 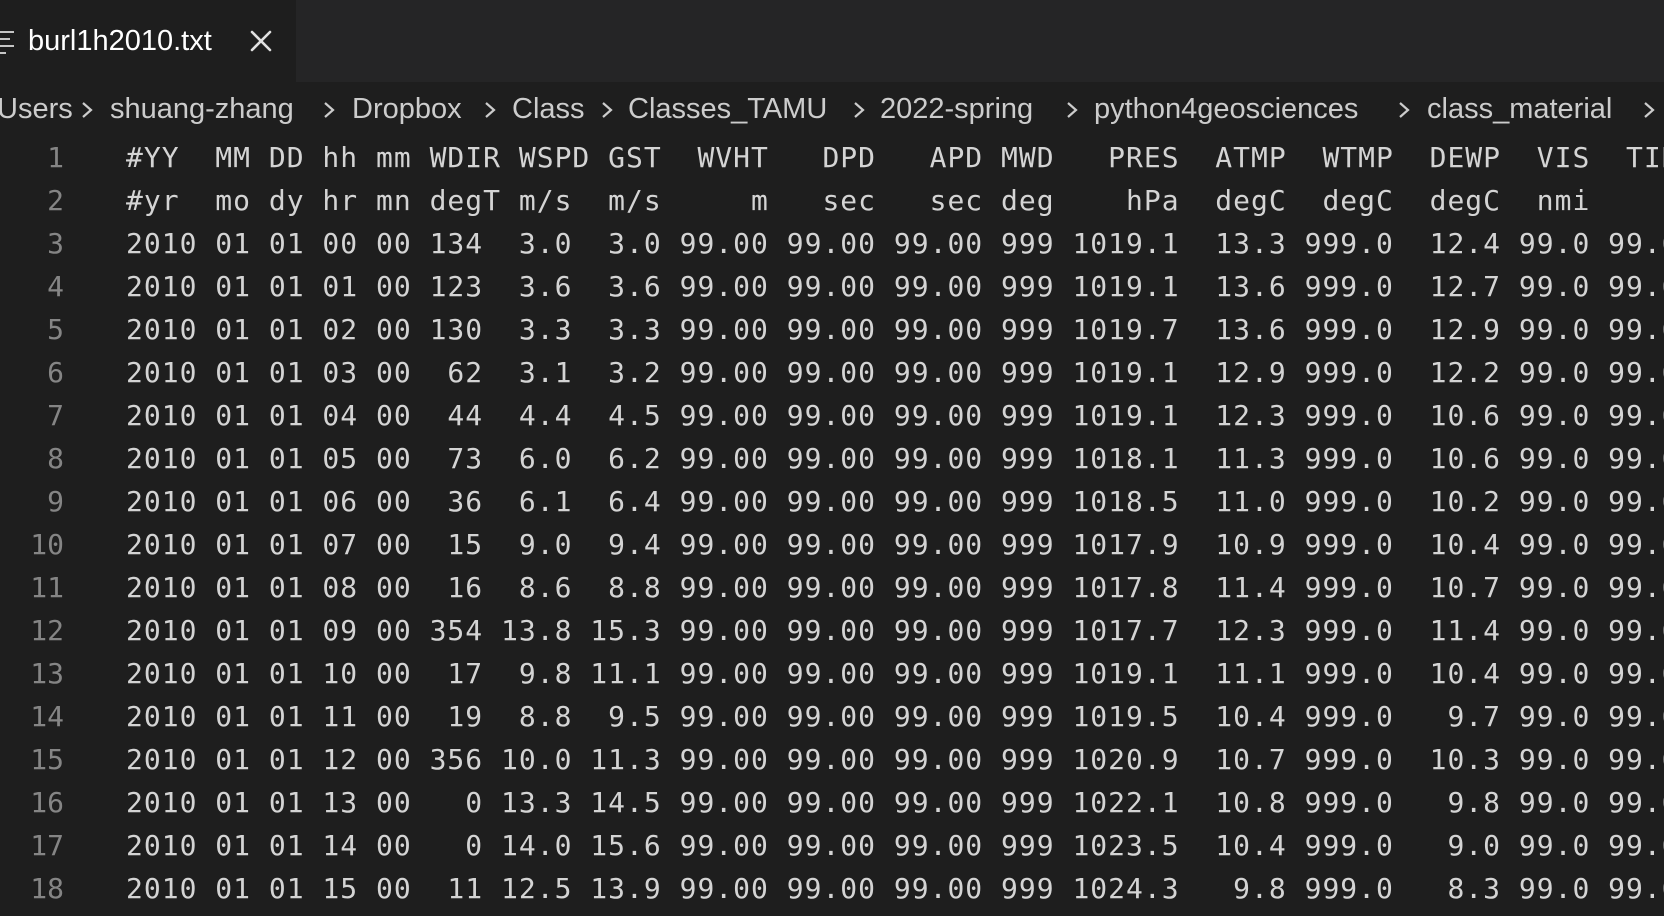 What do you see at coordinates (36, 109) in the screenshot?
I see `breadcrumb-item-users: Users` at bounding box center [36, 109].